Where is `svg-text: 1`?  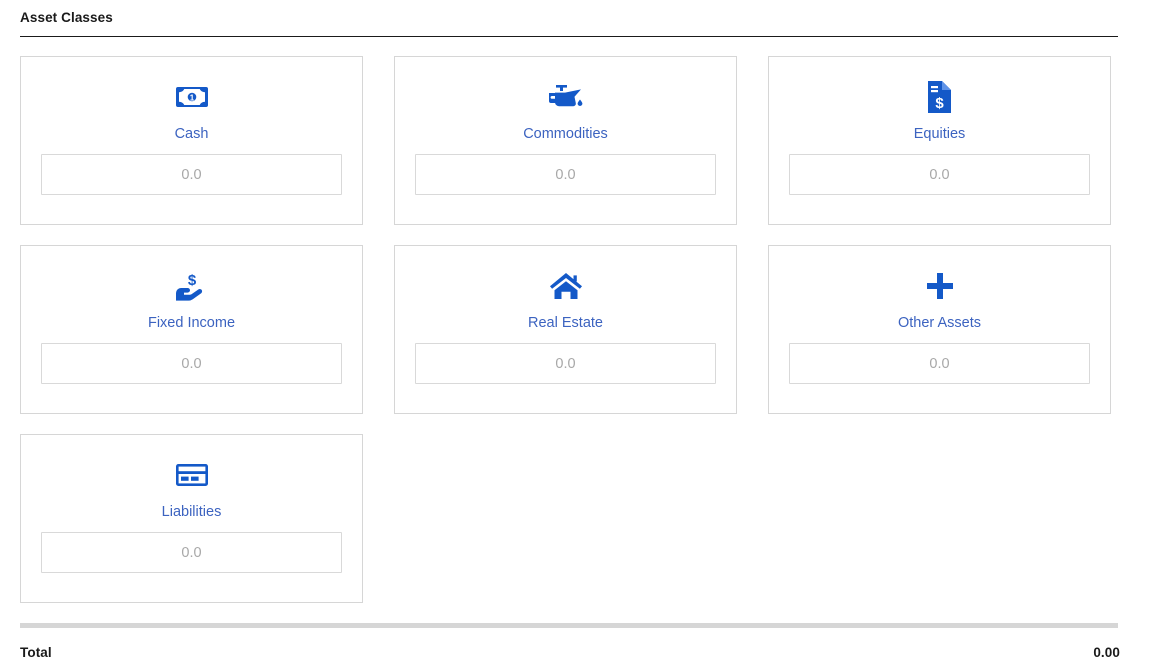
svg-text: 1 is located at coordinates (191, 98).